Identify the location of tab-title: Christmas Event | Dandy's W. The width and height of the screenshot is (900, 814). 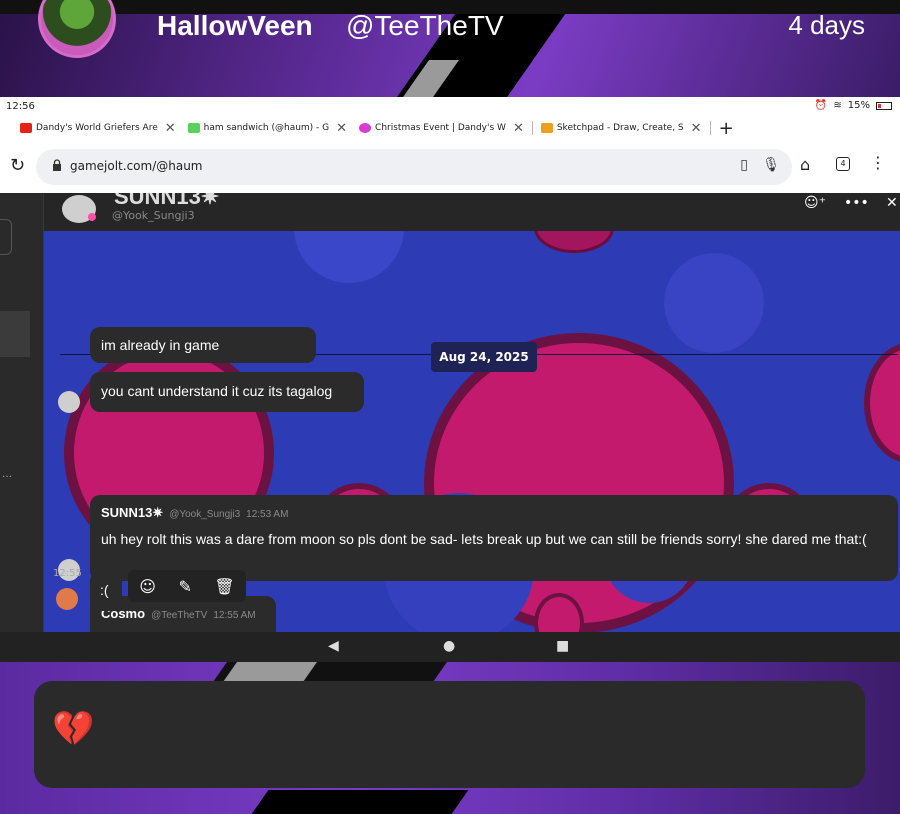
(440, 128).